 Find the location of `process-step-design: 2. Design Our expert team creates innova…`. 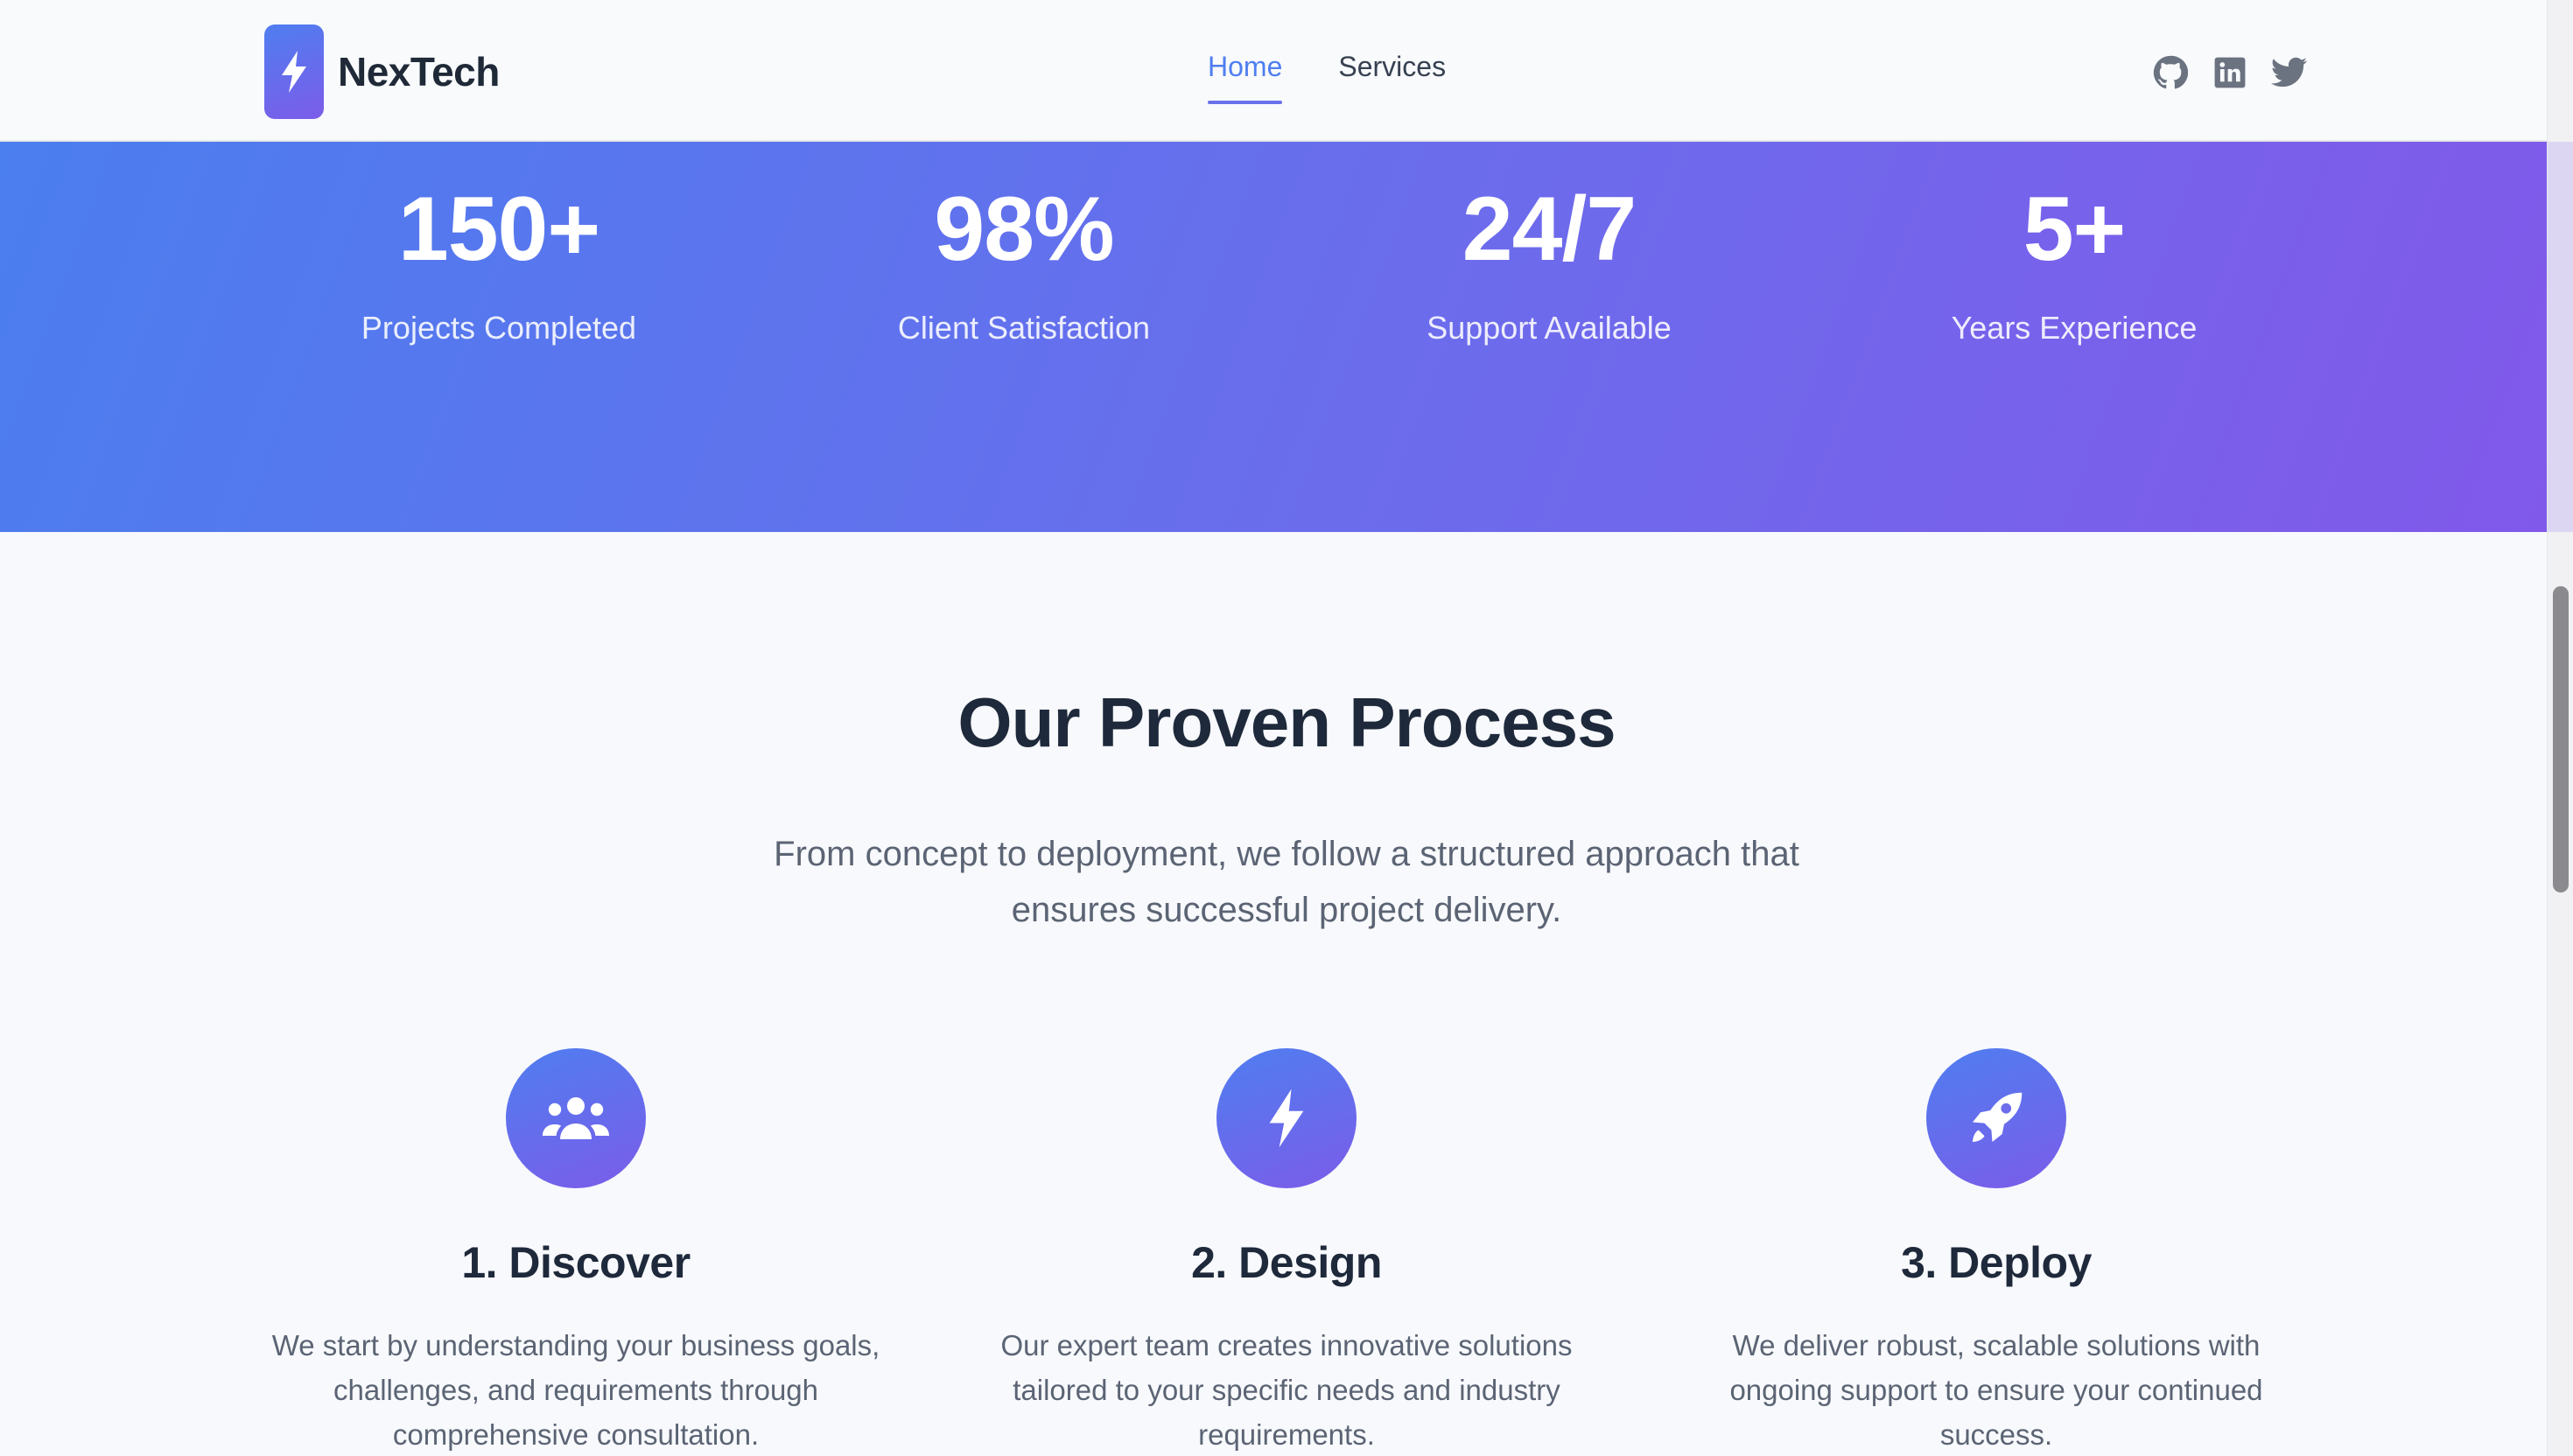

process-step-design: 2. Design Our expert team creates innova… is located at coordinates (1286, 1252).